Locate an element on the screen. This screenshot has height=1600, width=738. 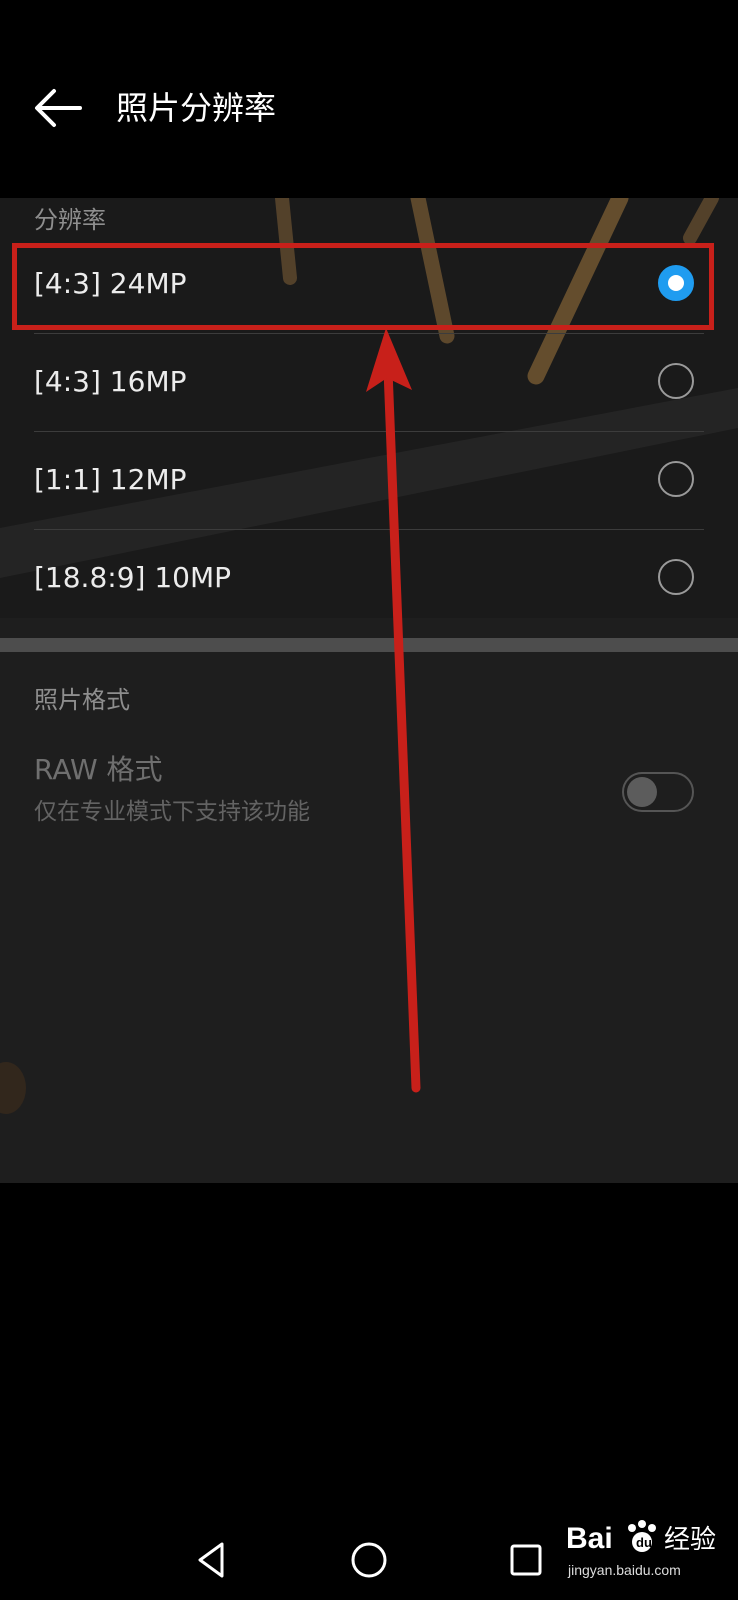
baidu-jingyan-watermark: Bai du 经验 jingyan.baidu.com is located at coordinates (649, 1547).